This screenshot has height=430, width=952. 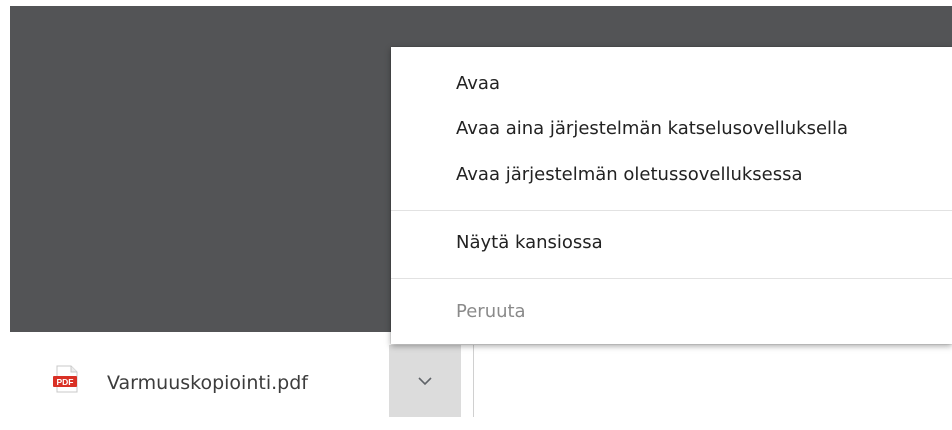 I want to click on pdf-icon-label: PDF, so click(x=65, y=382).